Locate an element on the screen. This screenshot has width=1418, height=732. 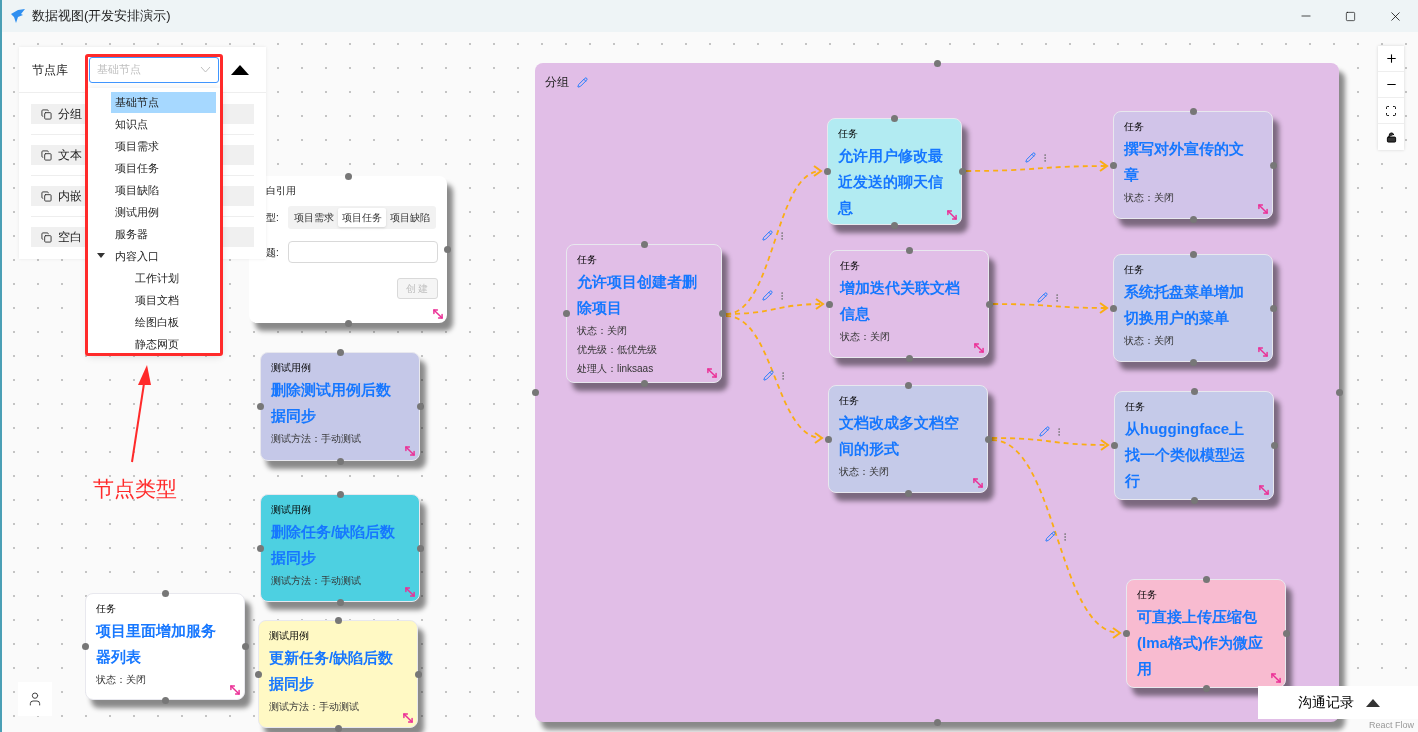
dropdown-option: 项目任务 is located at coordinates (163, 168).